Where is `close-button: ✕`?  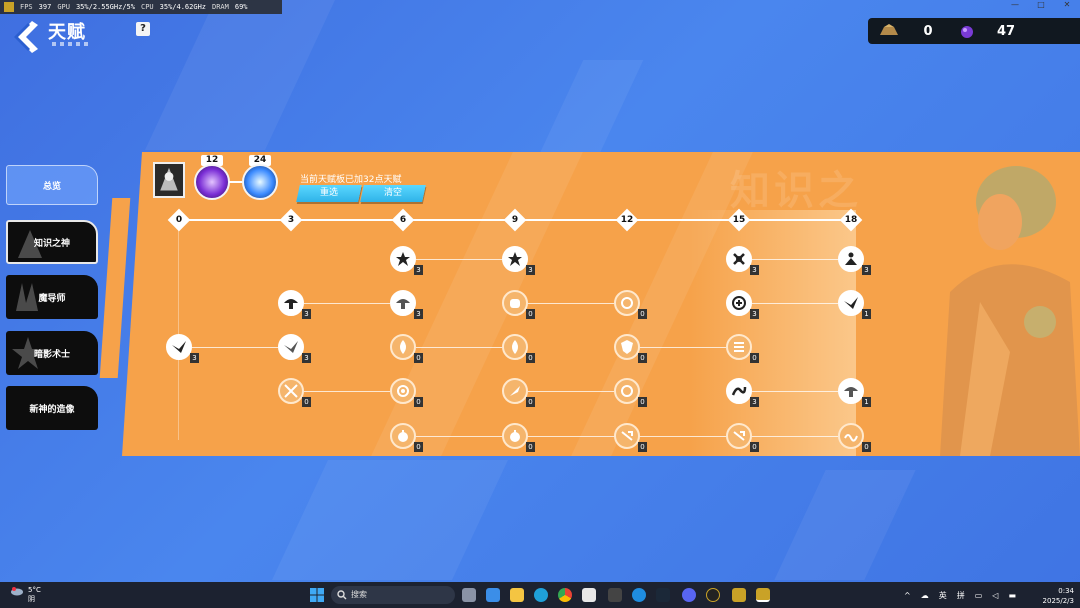
close-button: ✕ is located at coordinates (1067, 5).